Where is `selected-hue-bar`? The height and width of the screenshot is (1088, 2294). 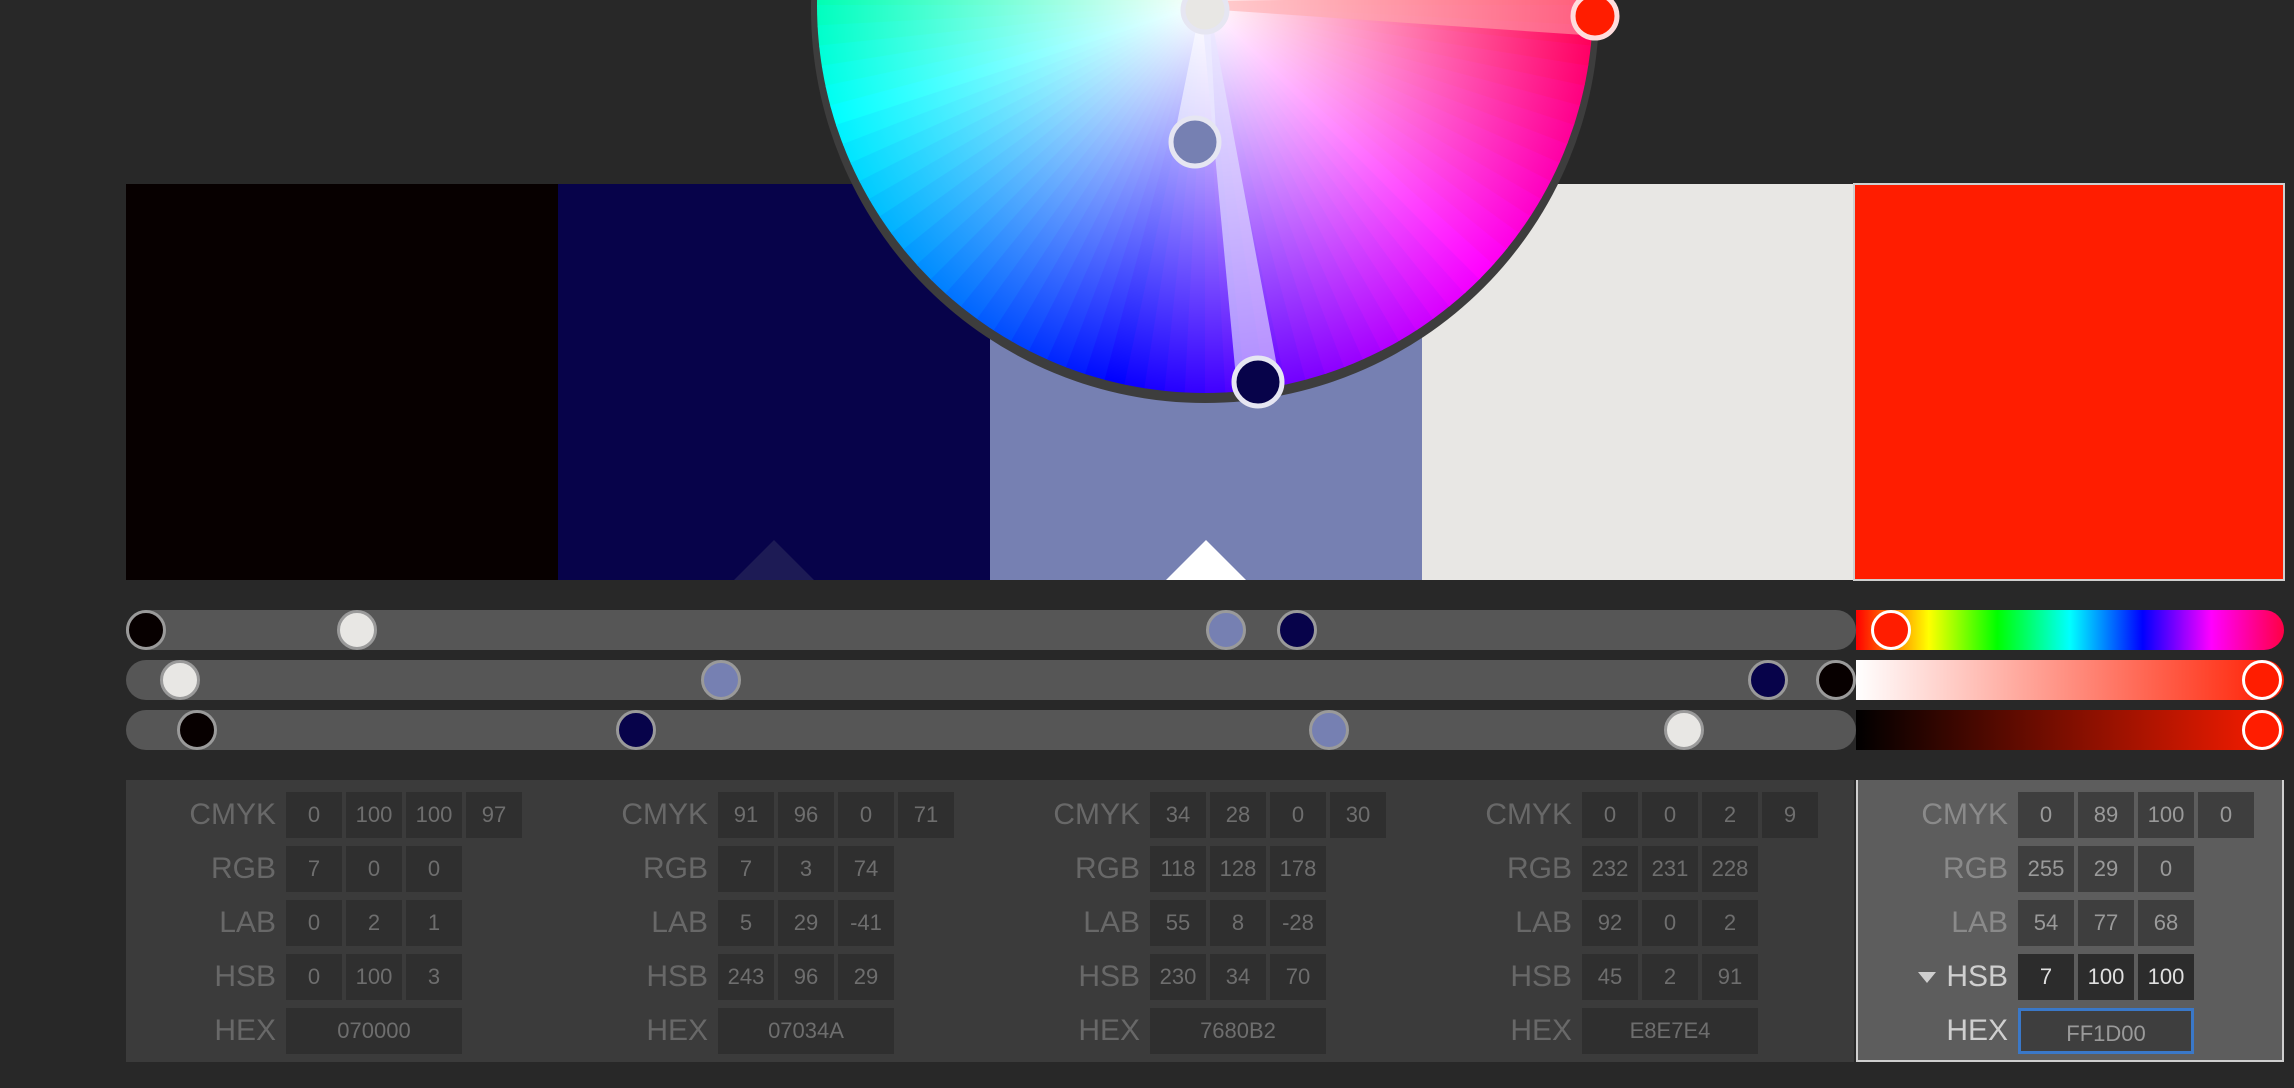 selected-hue-bar is located at coordinates (2070, 630).